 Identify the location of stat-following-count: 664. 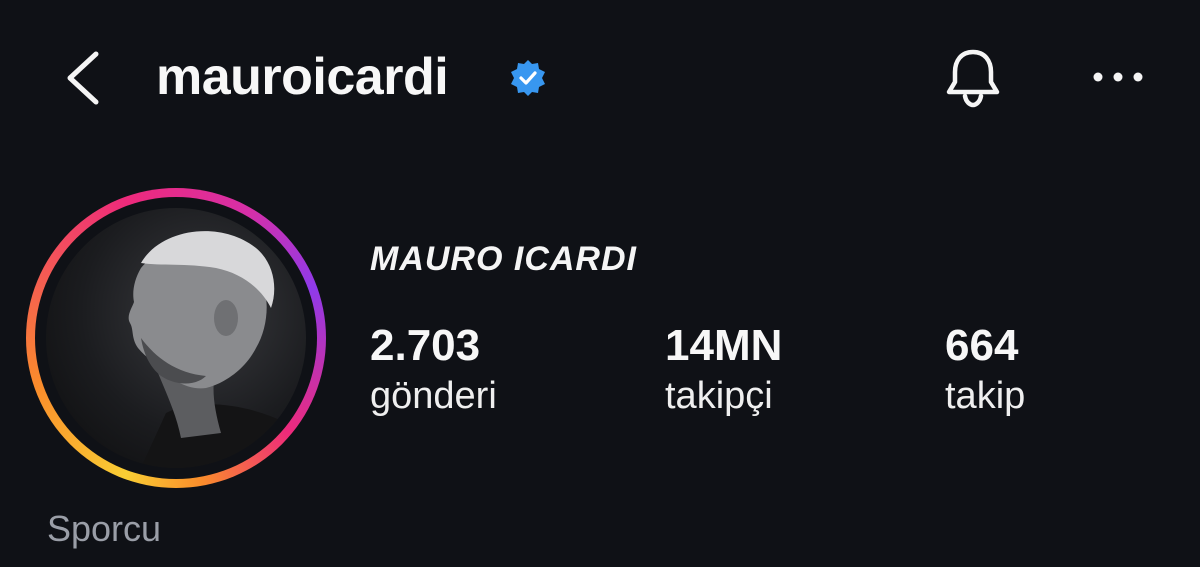
(982, 345).